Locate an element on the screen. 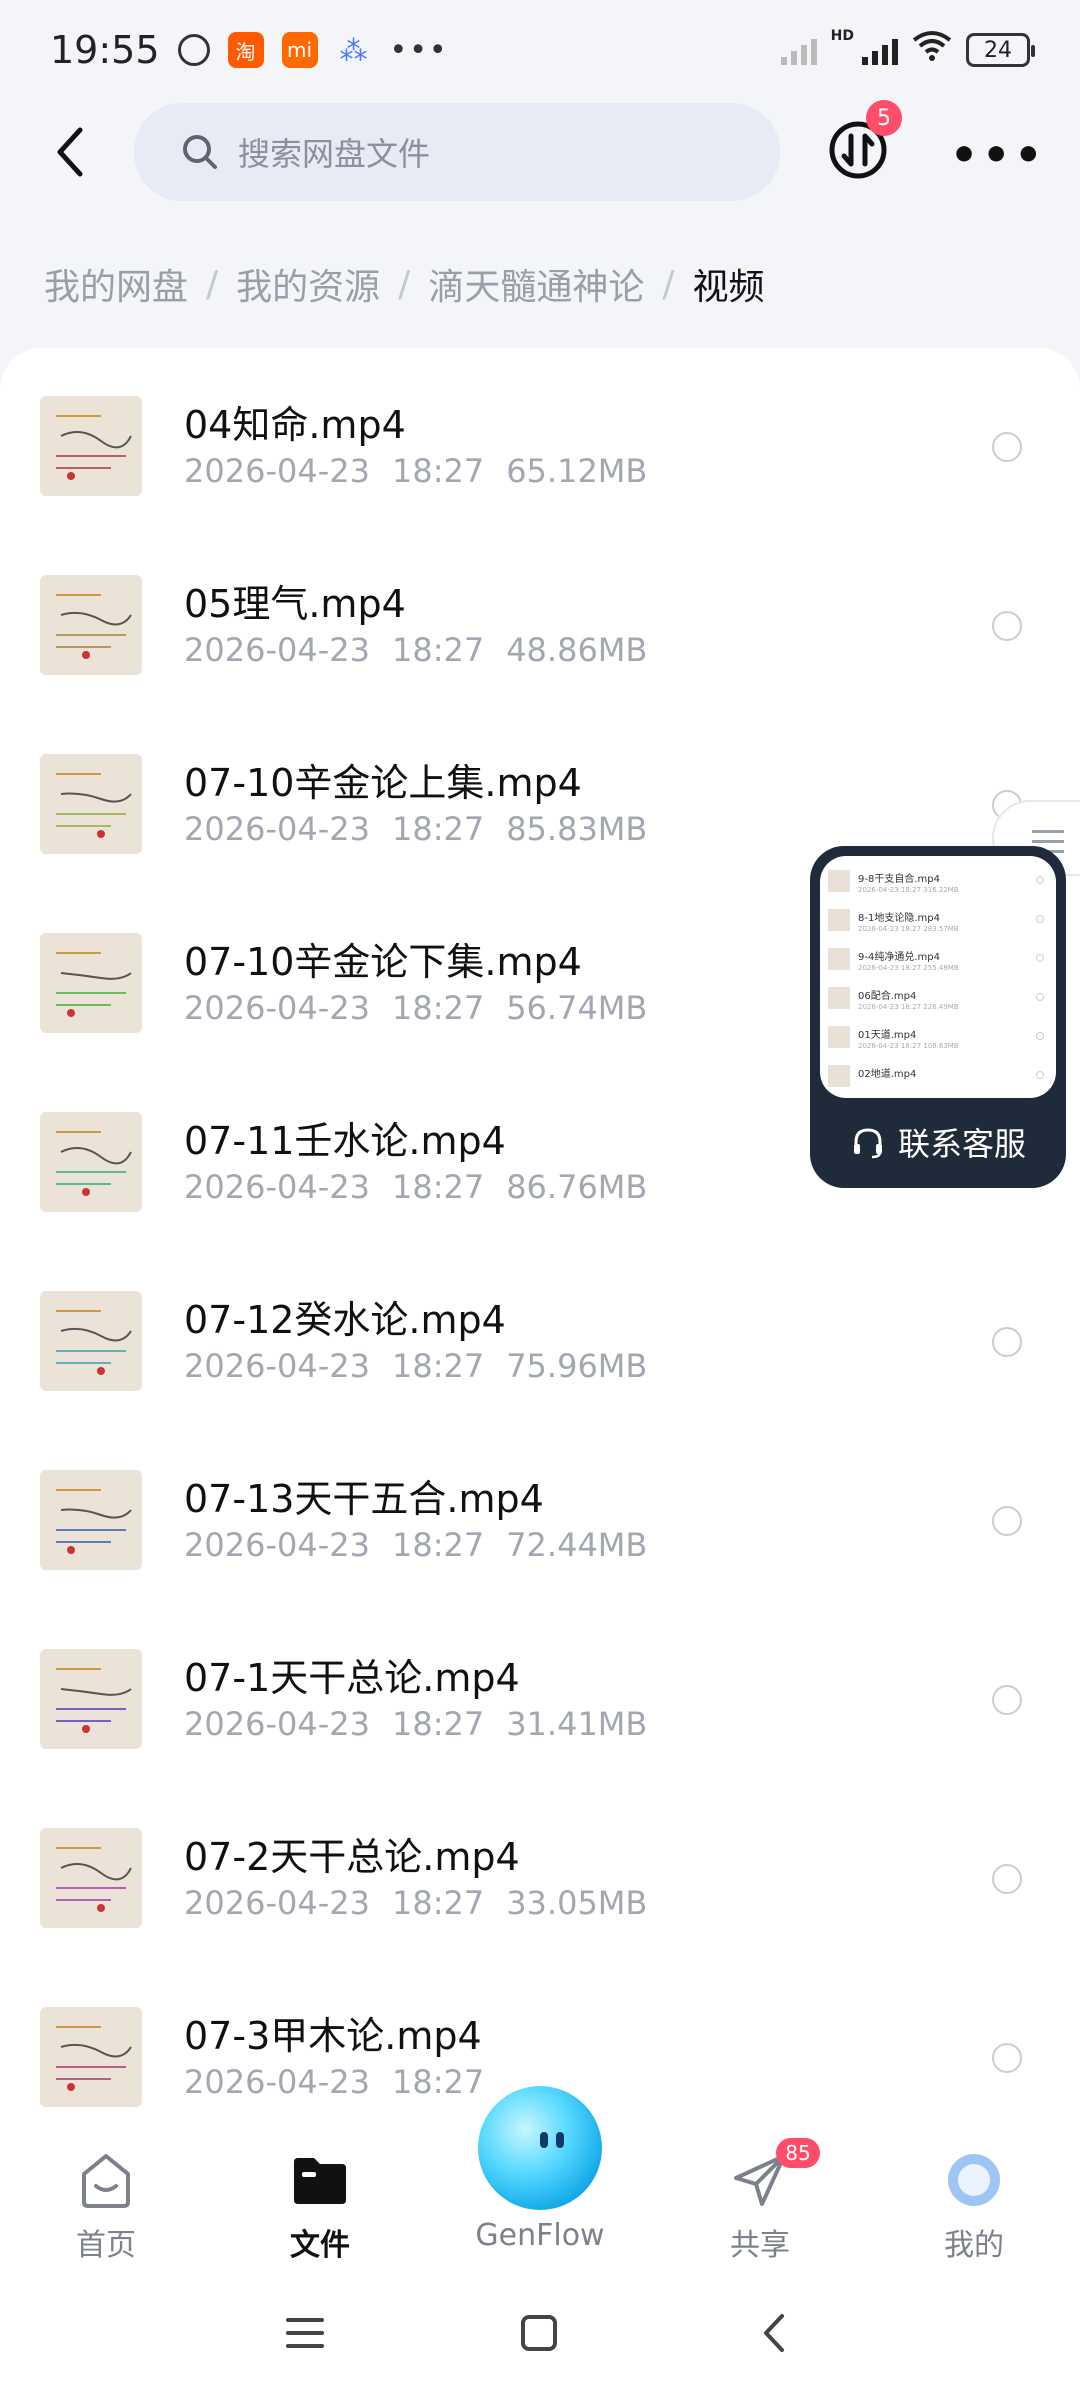 This screenshot has width=1080, height=2400. more-notifications-icon: ••• is located at coordinates (419, 50).